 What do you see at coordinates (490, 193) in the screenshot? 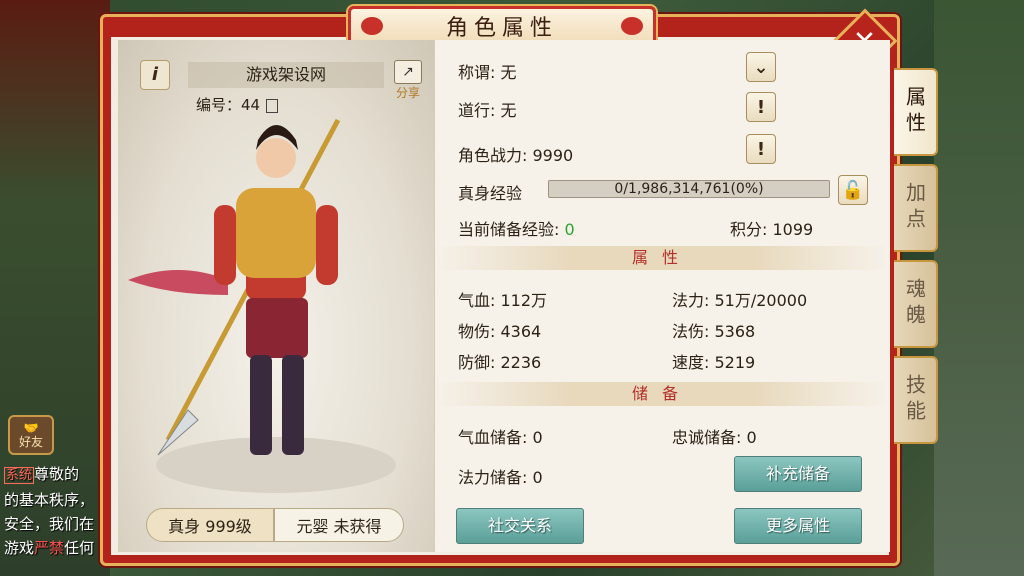
I see `exp-label: 真身经验` at bounding box center [490, 193].